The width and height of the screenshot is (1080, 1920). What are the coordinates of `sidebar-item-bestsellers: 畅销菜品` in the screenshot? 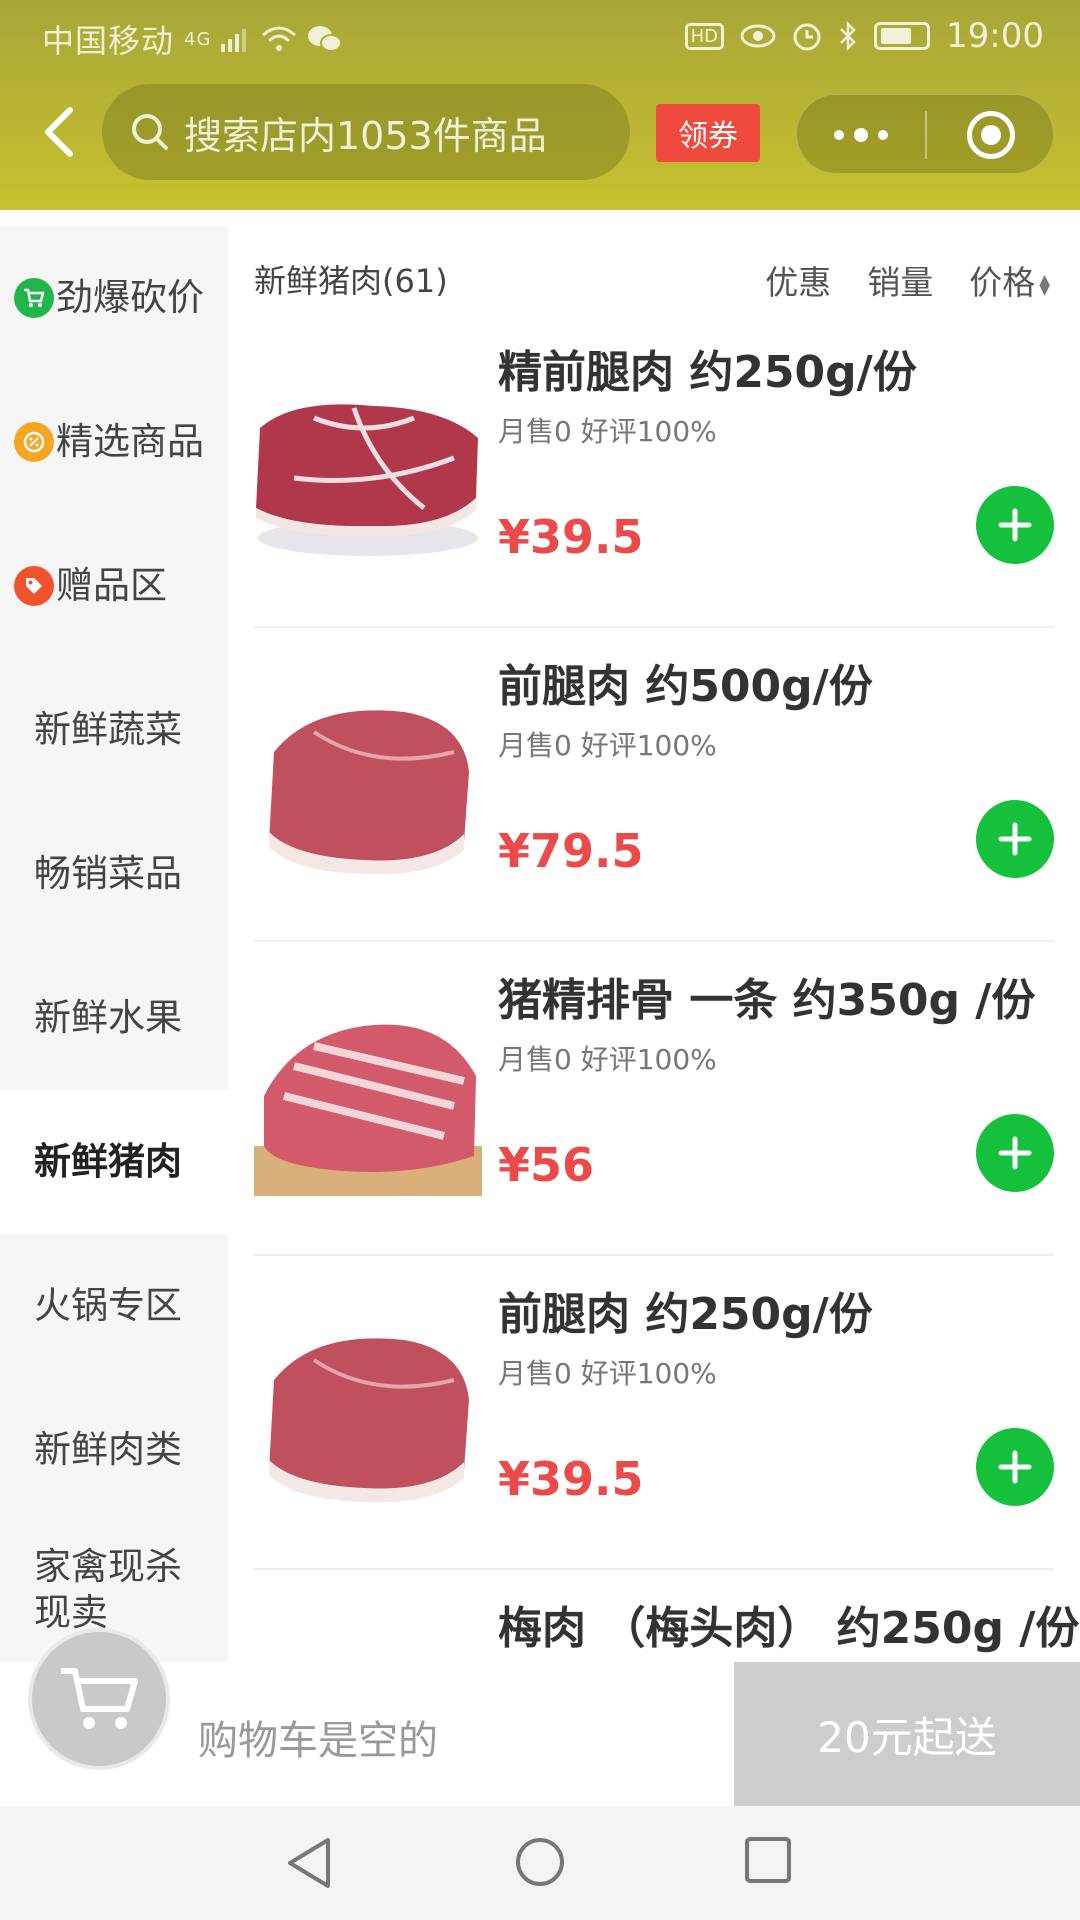 It's located at (114, 874).